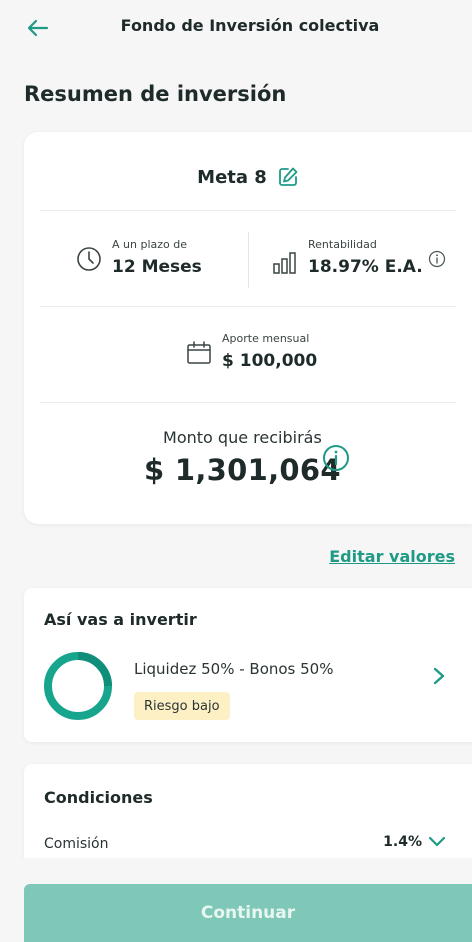 The width and height of the screenshot is (472, 942). I want to click on amount-info-icon, so click(336, 458).